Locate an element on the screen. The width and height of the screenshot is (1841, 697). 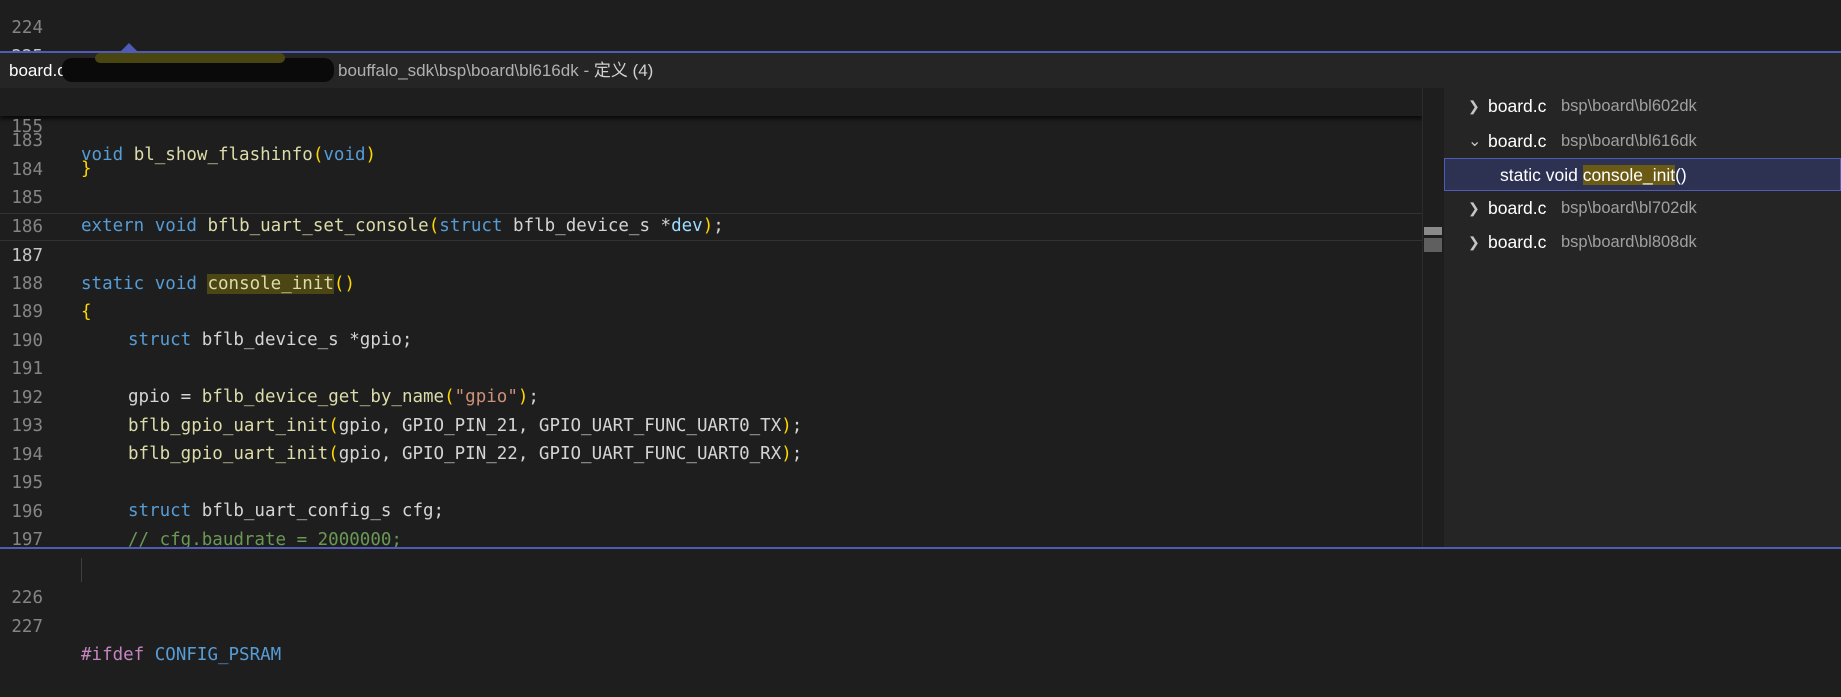
redaction-mark is located at coordinates (190, 58).